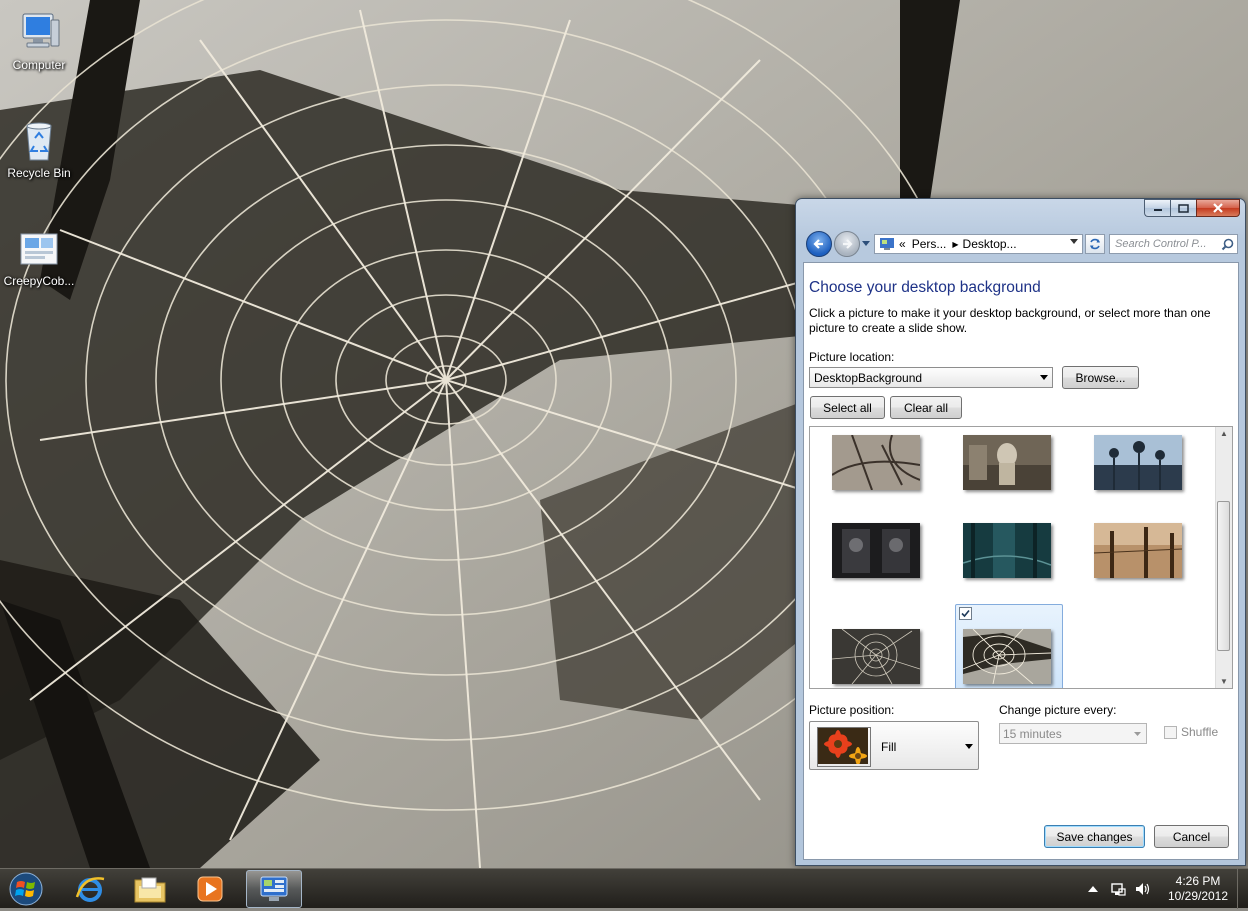  Describe the element at coordinates (1198, 881) in the screenshot. I see `clock-time: 4:26 PM` at that location.